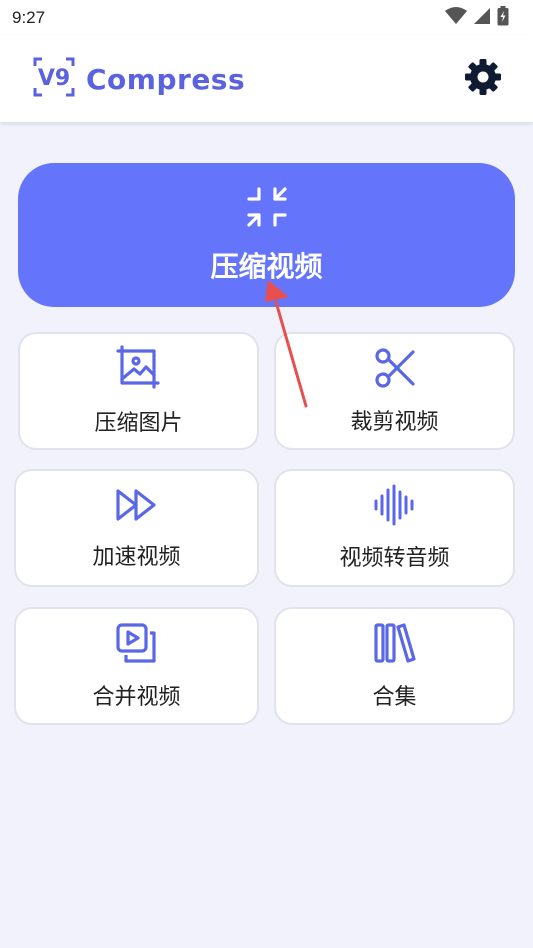 This screenshot has height=948, width=533. What do you see at coordinates (395, 645) in the screenshot?
I see `library-icon` at bounding box center [395, 645].